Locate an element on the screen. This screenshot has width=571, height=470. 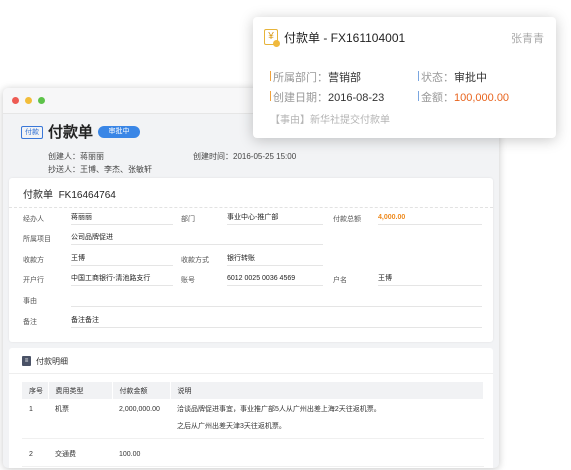
cc-meta: 抄送人：王博、李杰、张敏轩 is located at coordinates (100, 169).